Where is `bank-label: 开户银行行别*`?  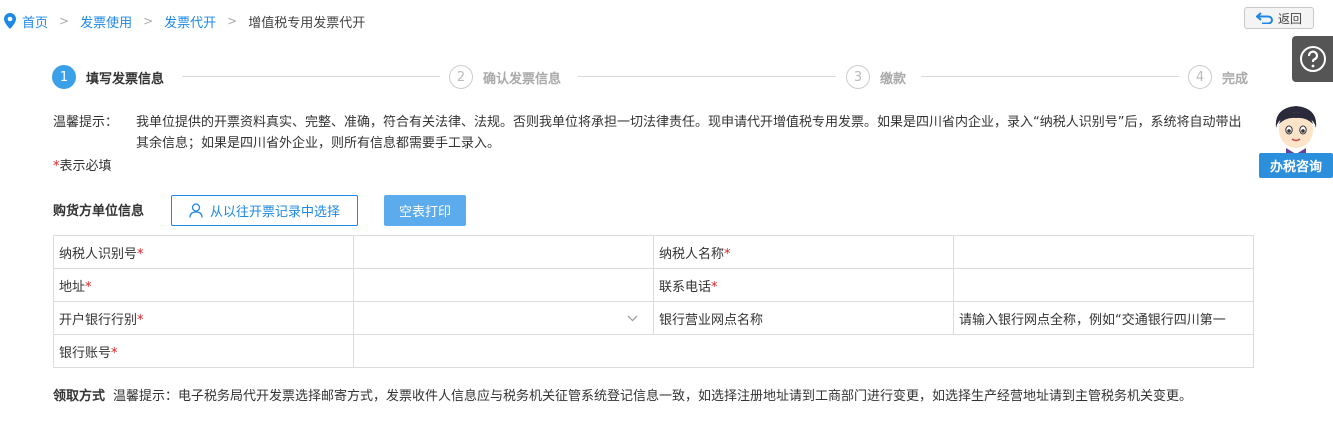
bank-label: 开户银行行别* is located at coordinates (203, 318).